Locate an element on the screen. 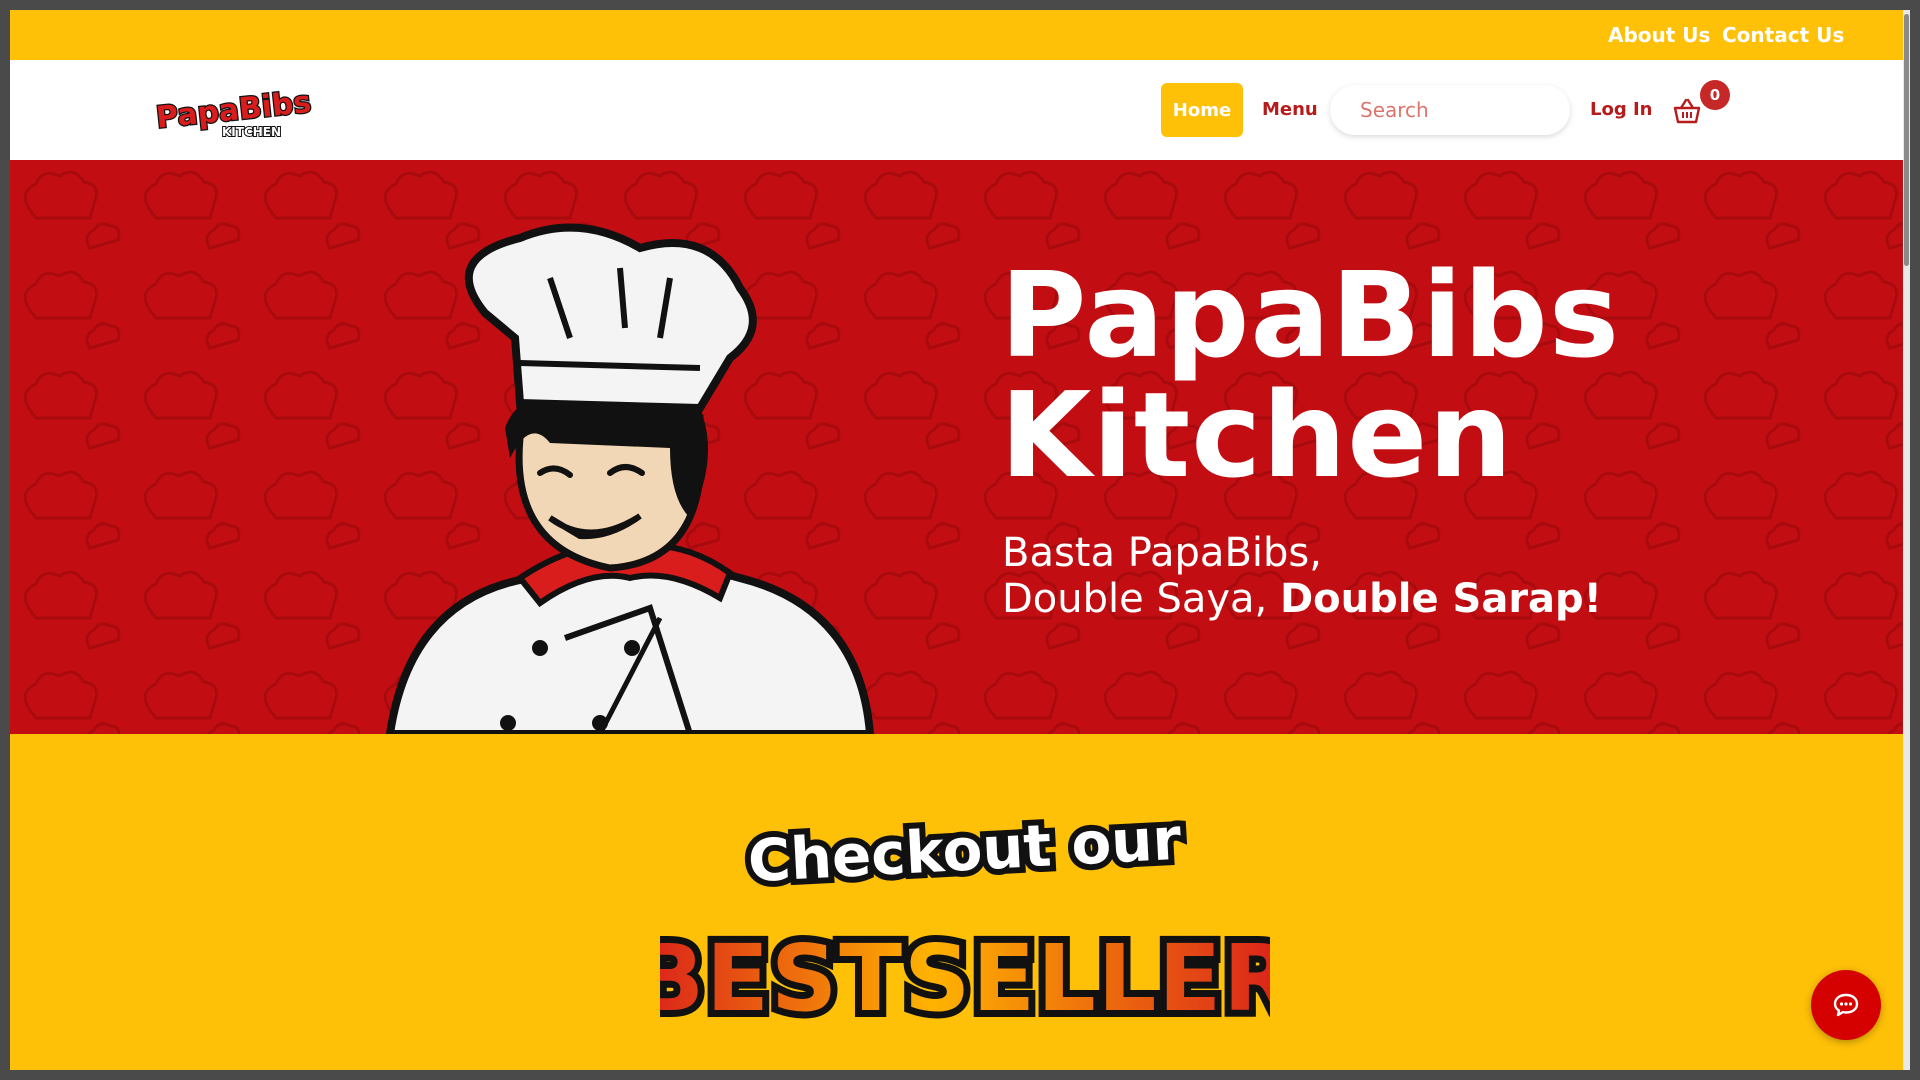  chat-button is located at coordinates (1846, 1005).